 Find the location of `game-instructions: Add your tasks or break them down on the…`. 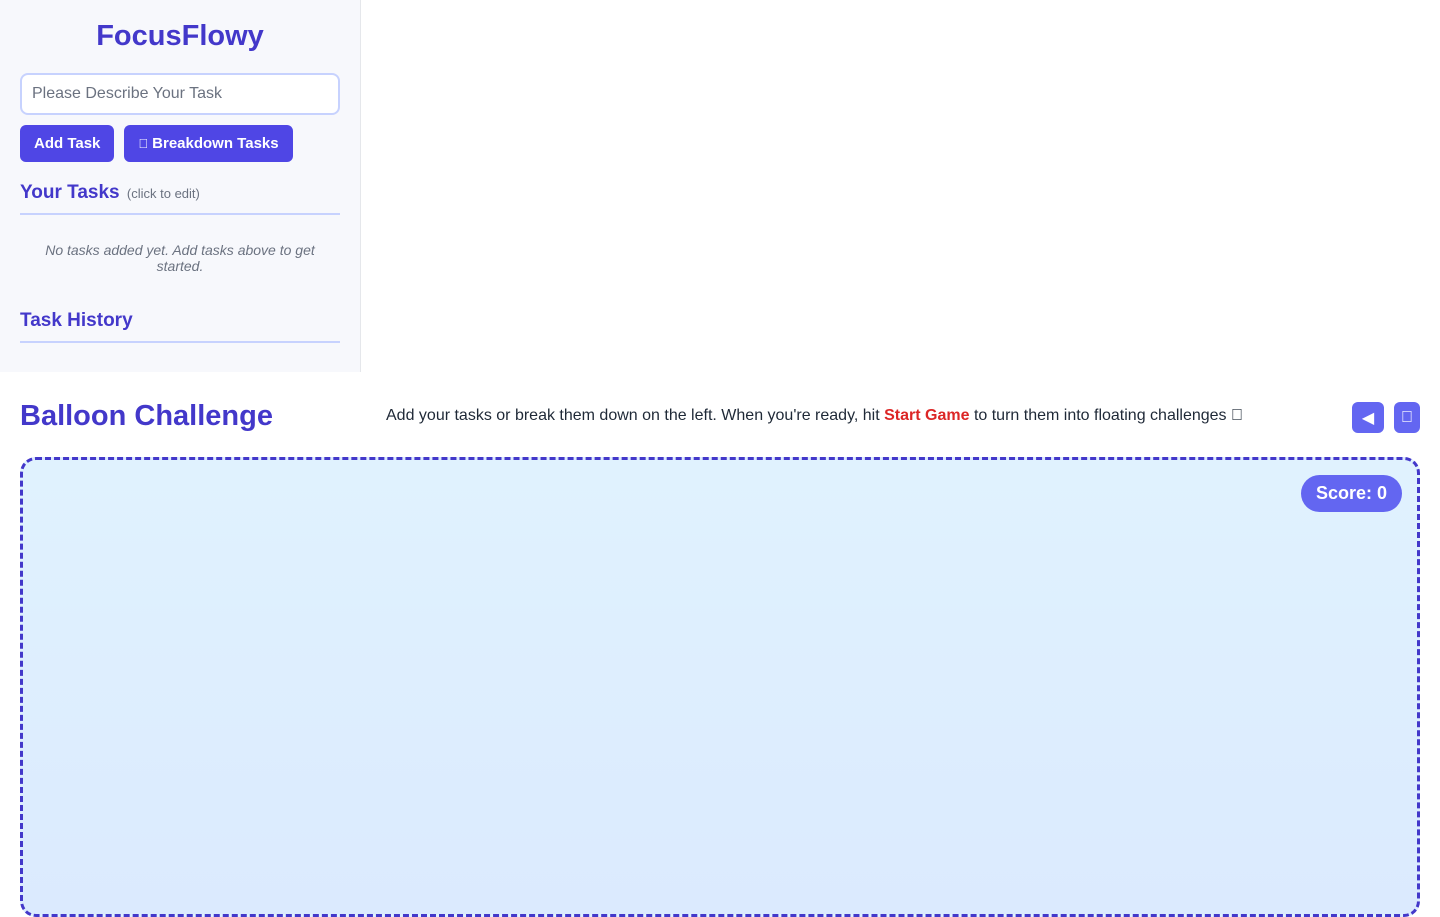

game-instructions: Add your tasks or break them down on the… is located at coordinates (814, 416).